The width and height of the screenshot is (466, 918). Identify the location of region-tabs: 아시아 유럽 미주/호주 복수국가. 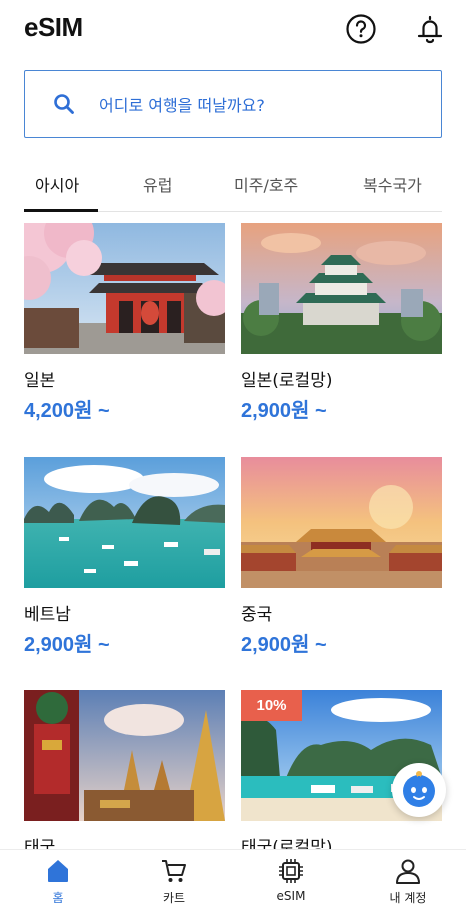
(233, 188).